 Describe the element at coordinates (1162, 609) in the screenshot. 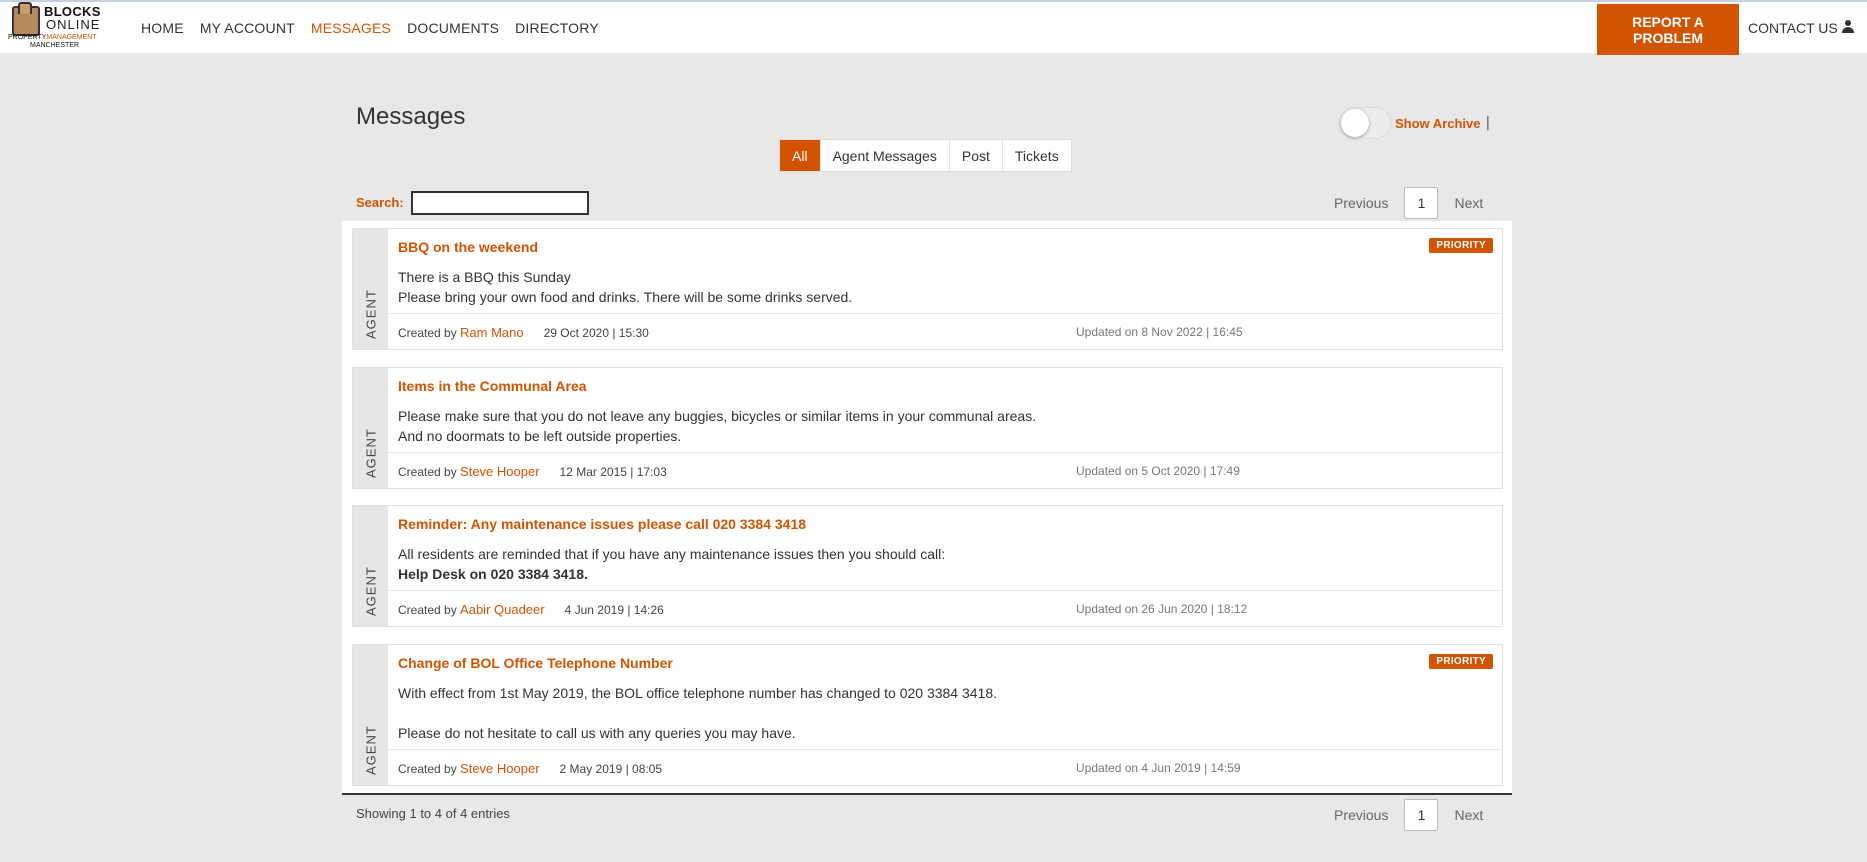

I see `updated-info: Updated on 26 Jun 2020 | 18:12` at that location.